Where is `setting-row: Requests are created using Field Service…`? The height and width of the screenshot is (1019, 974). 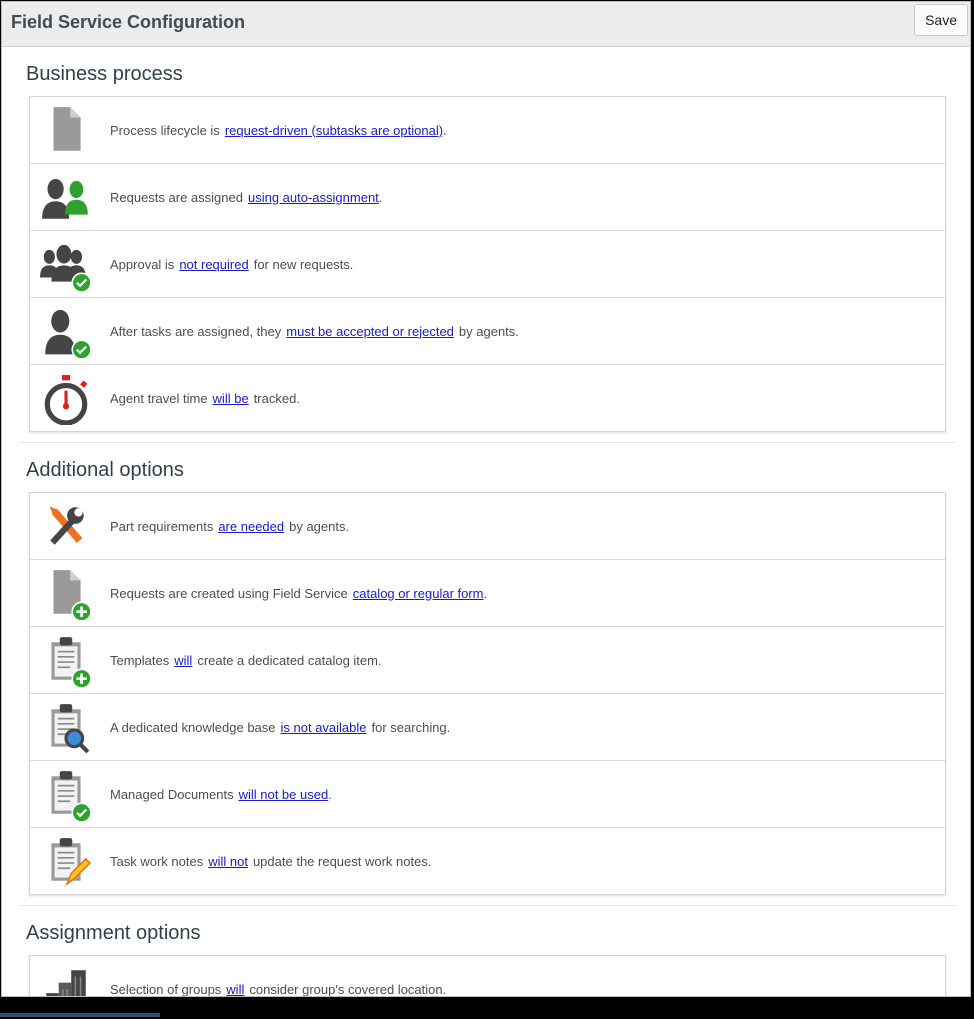 setting-row: Requests are created using Field Service… is located at coordinates (487, 593).